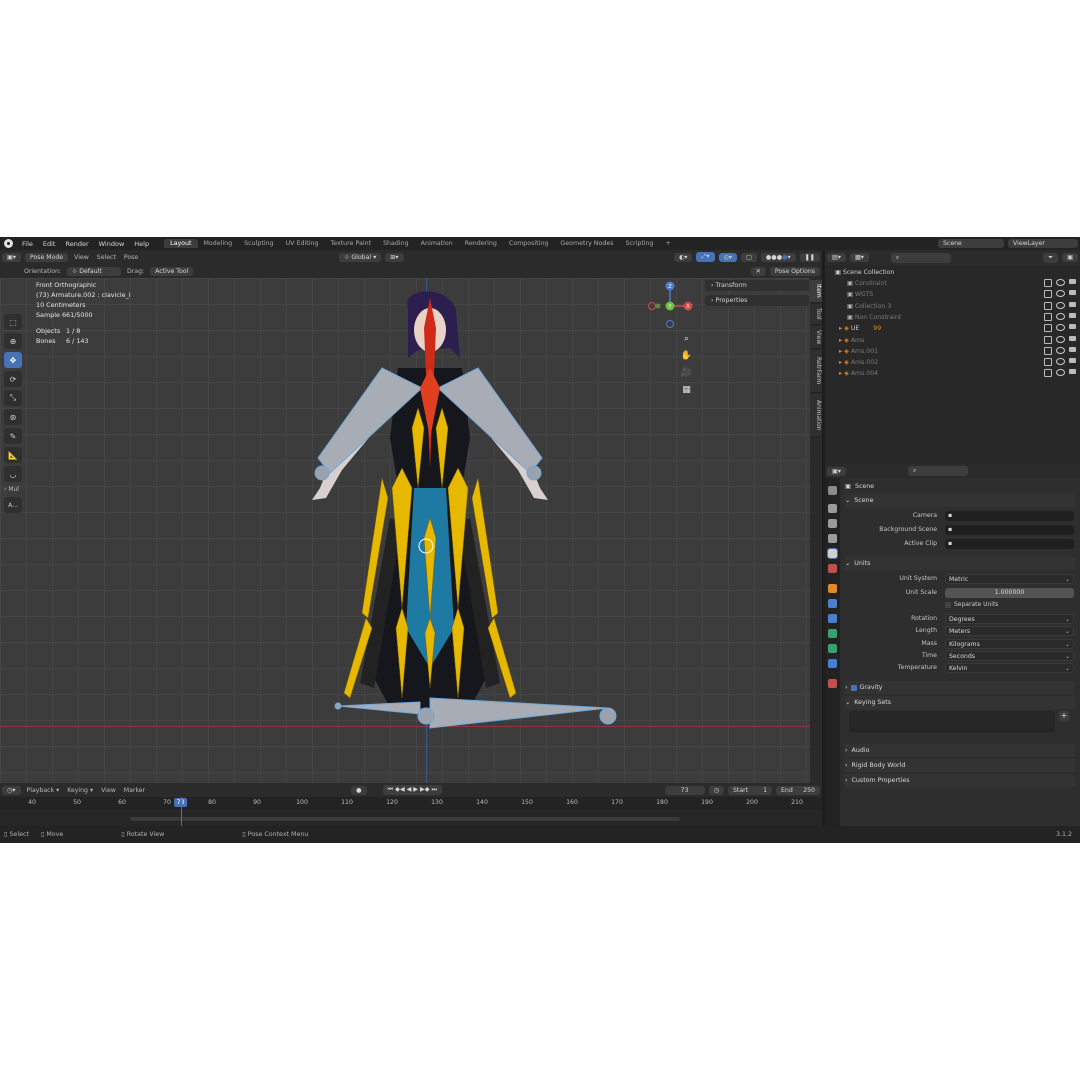 This screenshot has height=1080, width=1080. I want to click on world-tab-icon, so click(832, 568).